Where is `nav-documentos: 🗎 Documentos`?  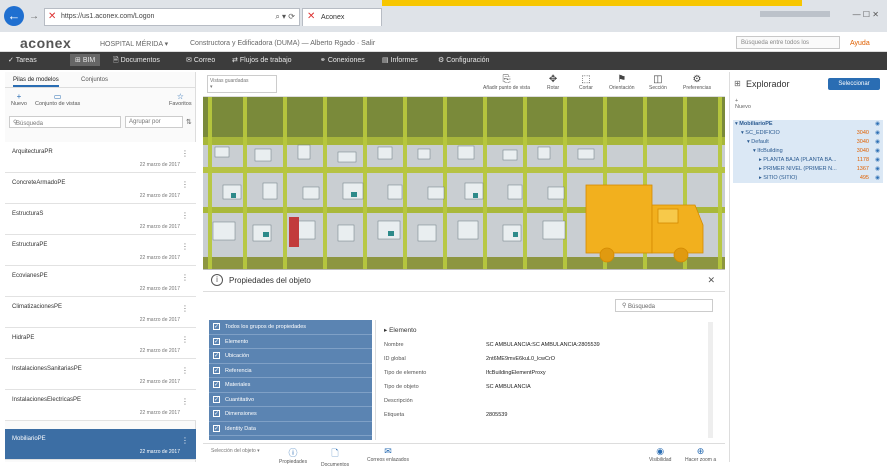 nav-documentos: 🗎 Documentos is located at coordinates (136, 61).